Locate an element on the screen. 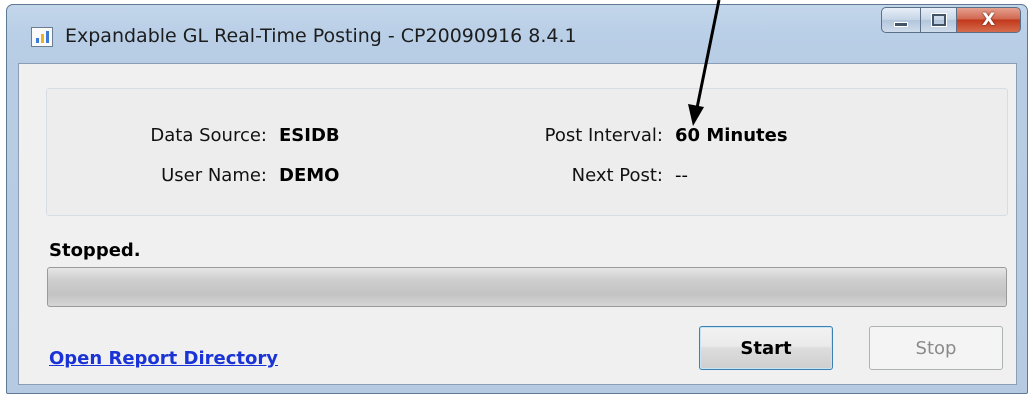 This screenshot has width=1033, height=400. bar-chart-icon is located at coordinates (42, 37).